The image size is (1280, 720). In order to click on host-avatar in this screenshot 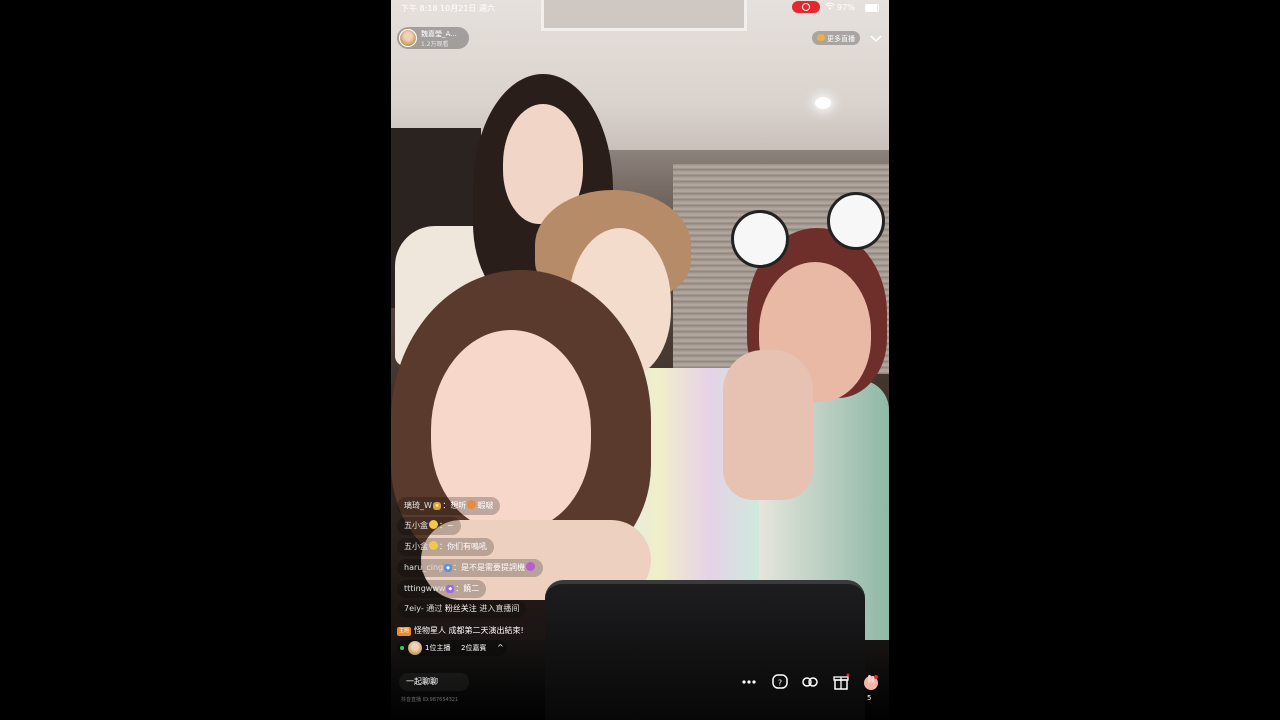, I will do `click(408, 38)`.